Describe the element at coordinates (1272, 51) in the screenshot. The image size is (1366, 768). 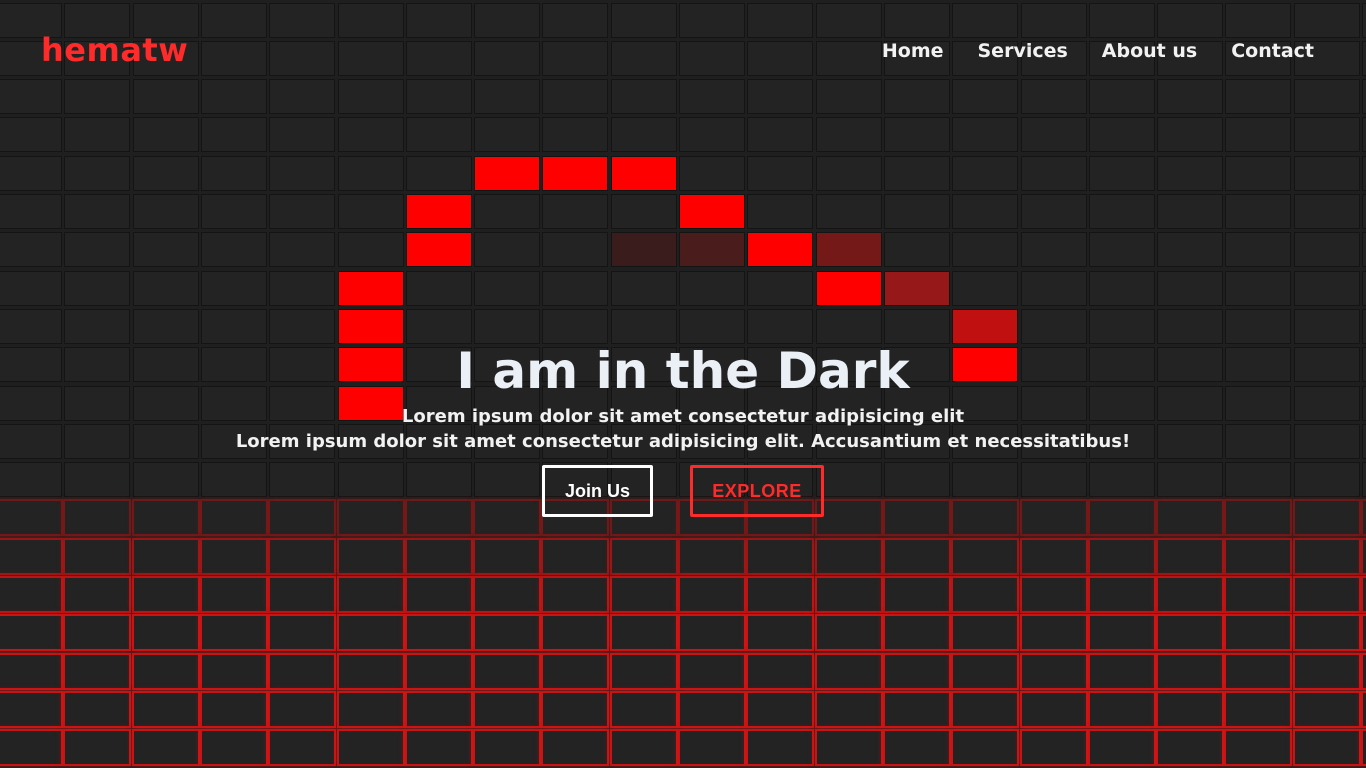
I see `nav-contact-link: Contact` at that location.